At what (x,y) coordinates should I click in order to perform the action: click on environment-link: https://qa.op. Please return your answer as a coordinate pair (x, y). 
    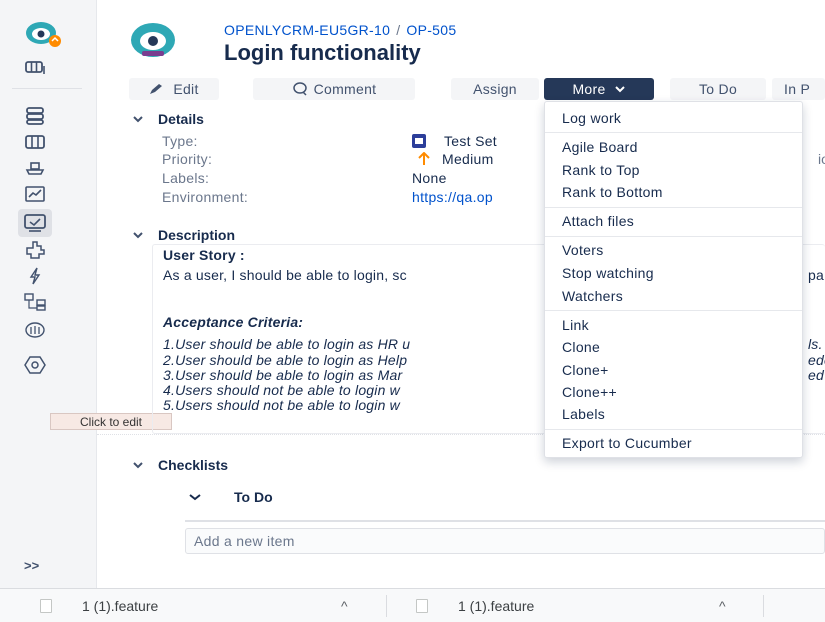
    Looking at the image, I should click on (452, 197).